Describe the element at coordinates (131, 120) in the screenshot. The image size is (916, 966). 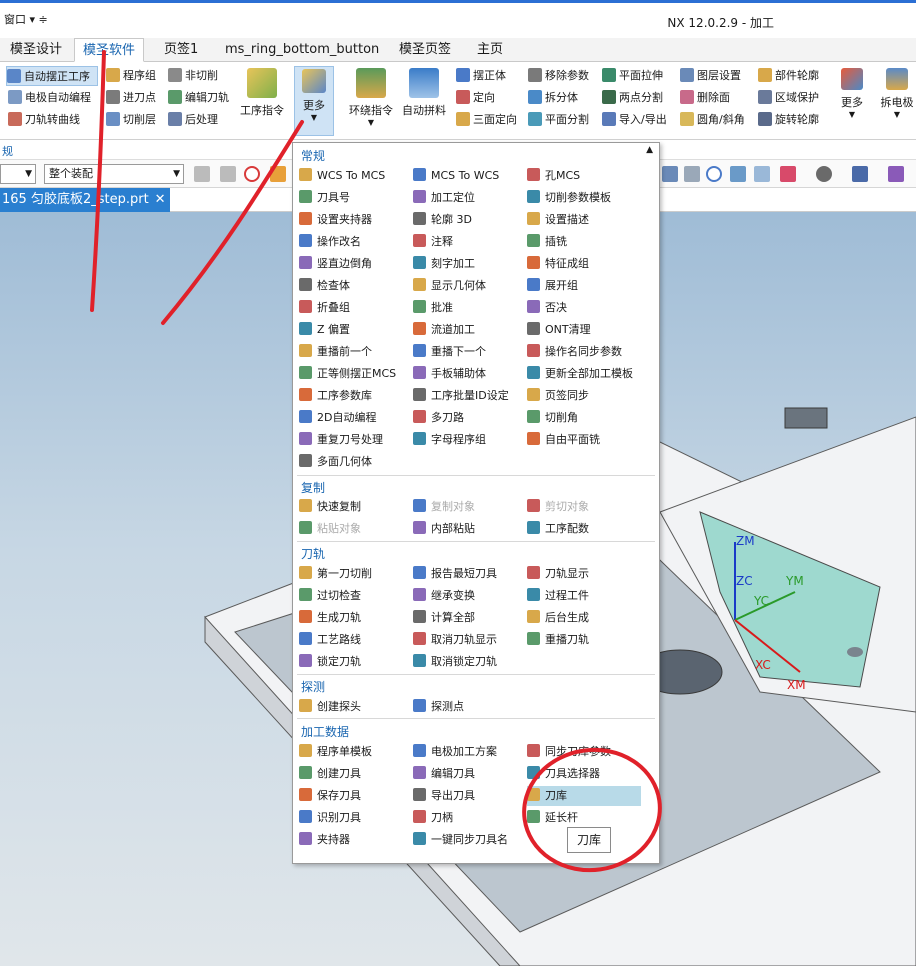
I see `cut-layer-button: 切削层` at that location.